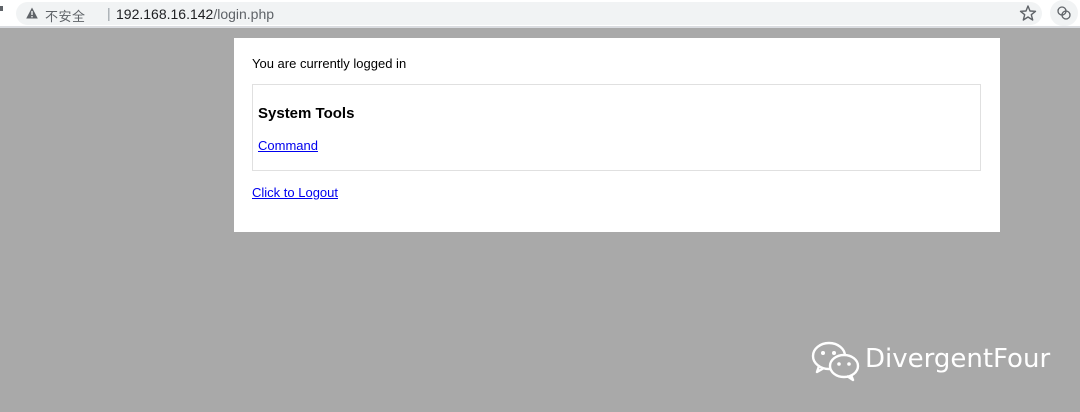 Image resolution: width=1080 pixels, height=412 pixels. Describe the element at coordinates (958, 359) in the screenshot. I see `watermark-text: DivergentFour` at that location.